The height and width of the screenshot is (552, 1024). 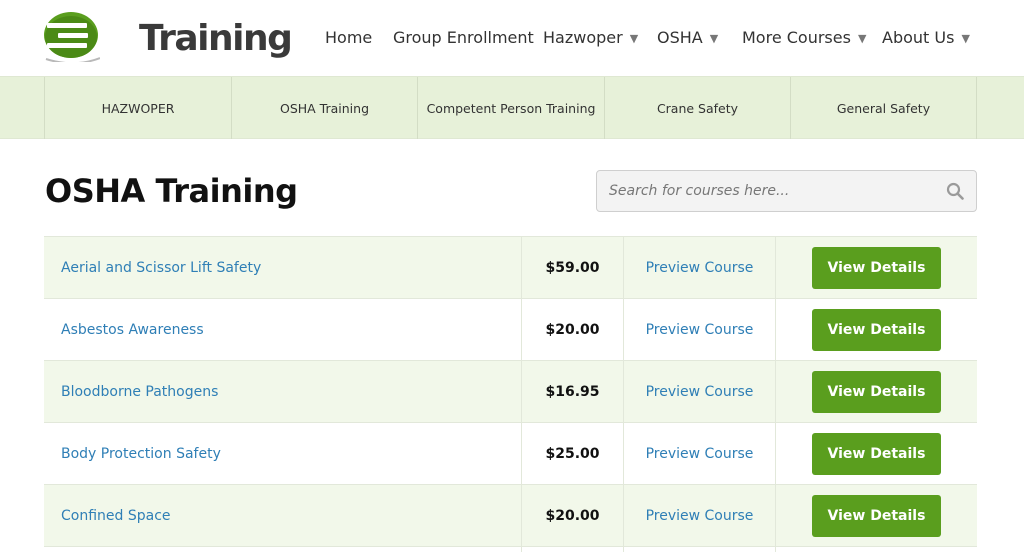 I want to click on search-icon, so click(x=955, y=191).